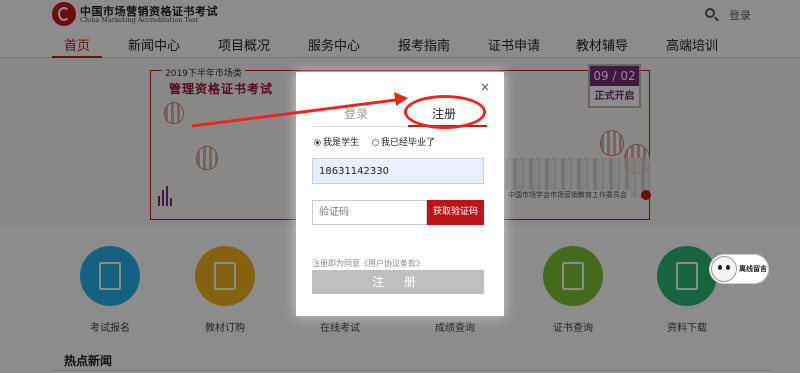 The width and height of the screenshot is (800, 373). I want to click on close-icon: ×, so click(485, 87).